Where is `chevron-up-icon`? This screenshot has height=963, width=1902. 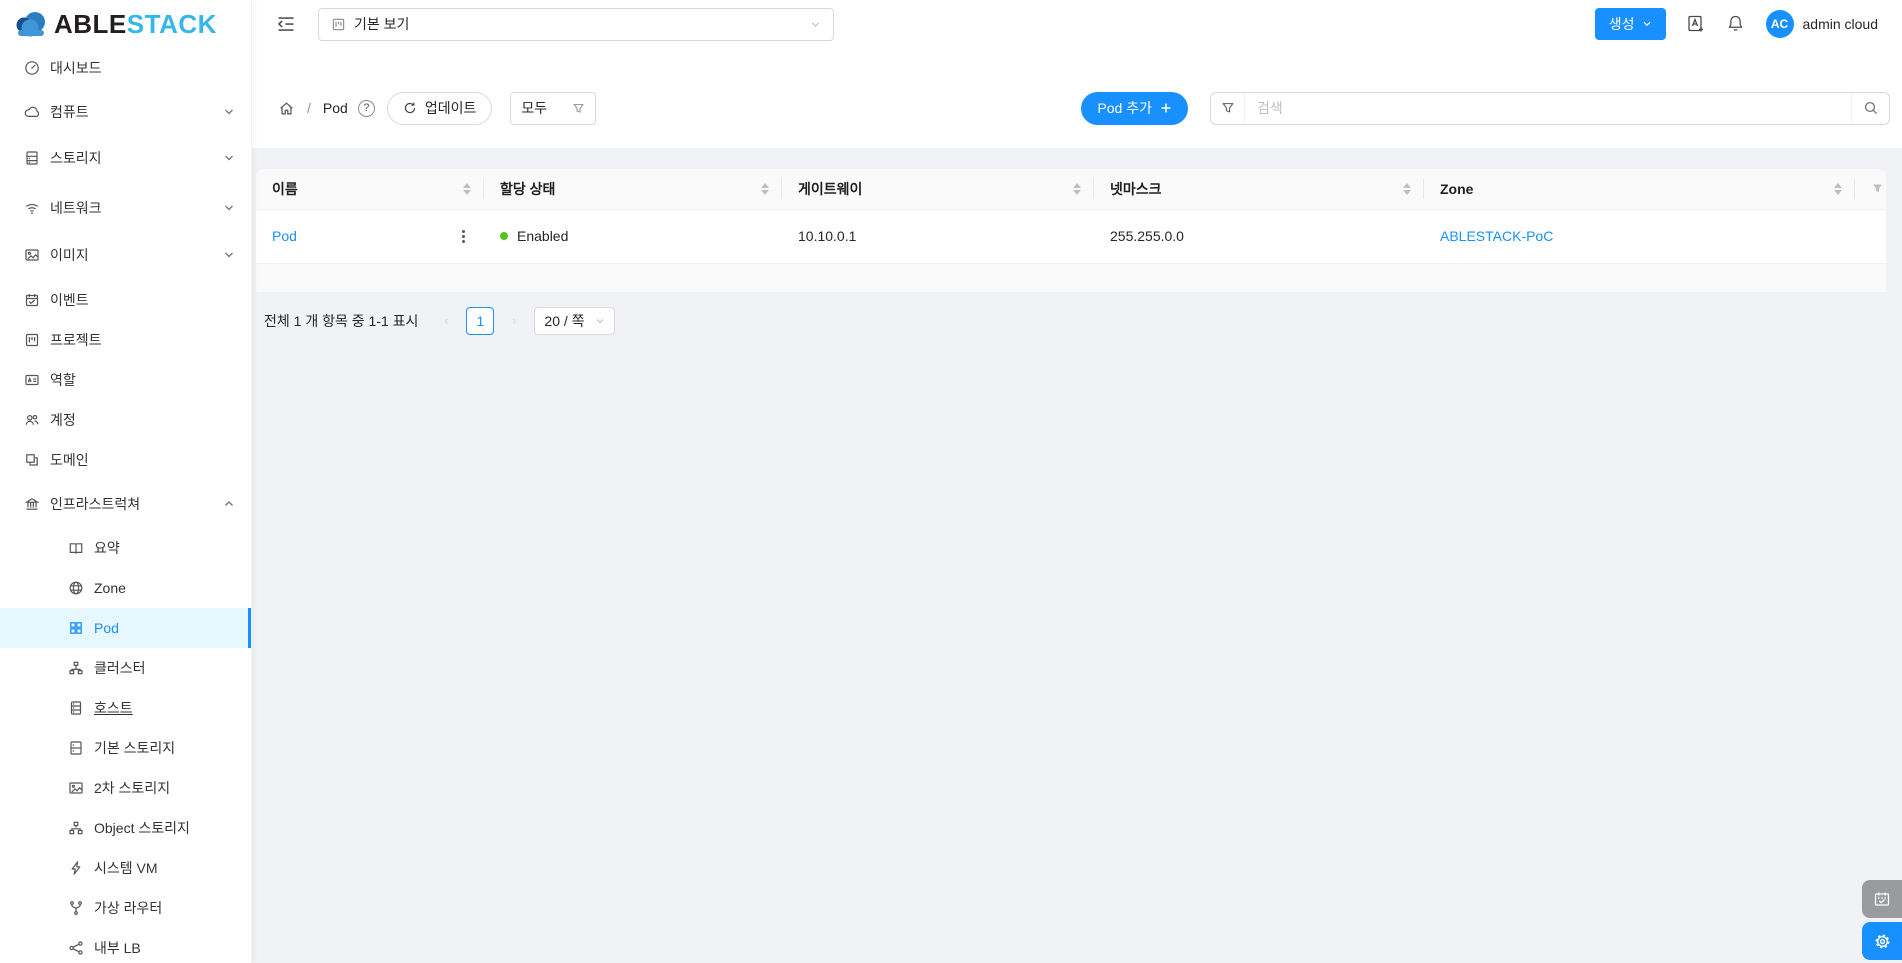
chevron-up-icon is located at coordinates (229, 504).